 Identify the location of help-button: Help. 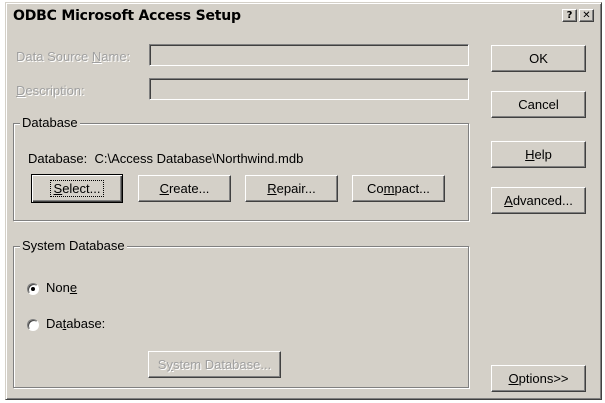
(538, 154).